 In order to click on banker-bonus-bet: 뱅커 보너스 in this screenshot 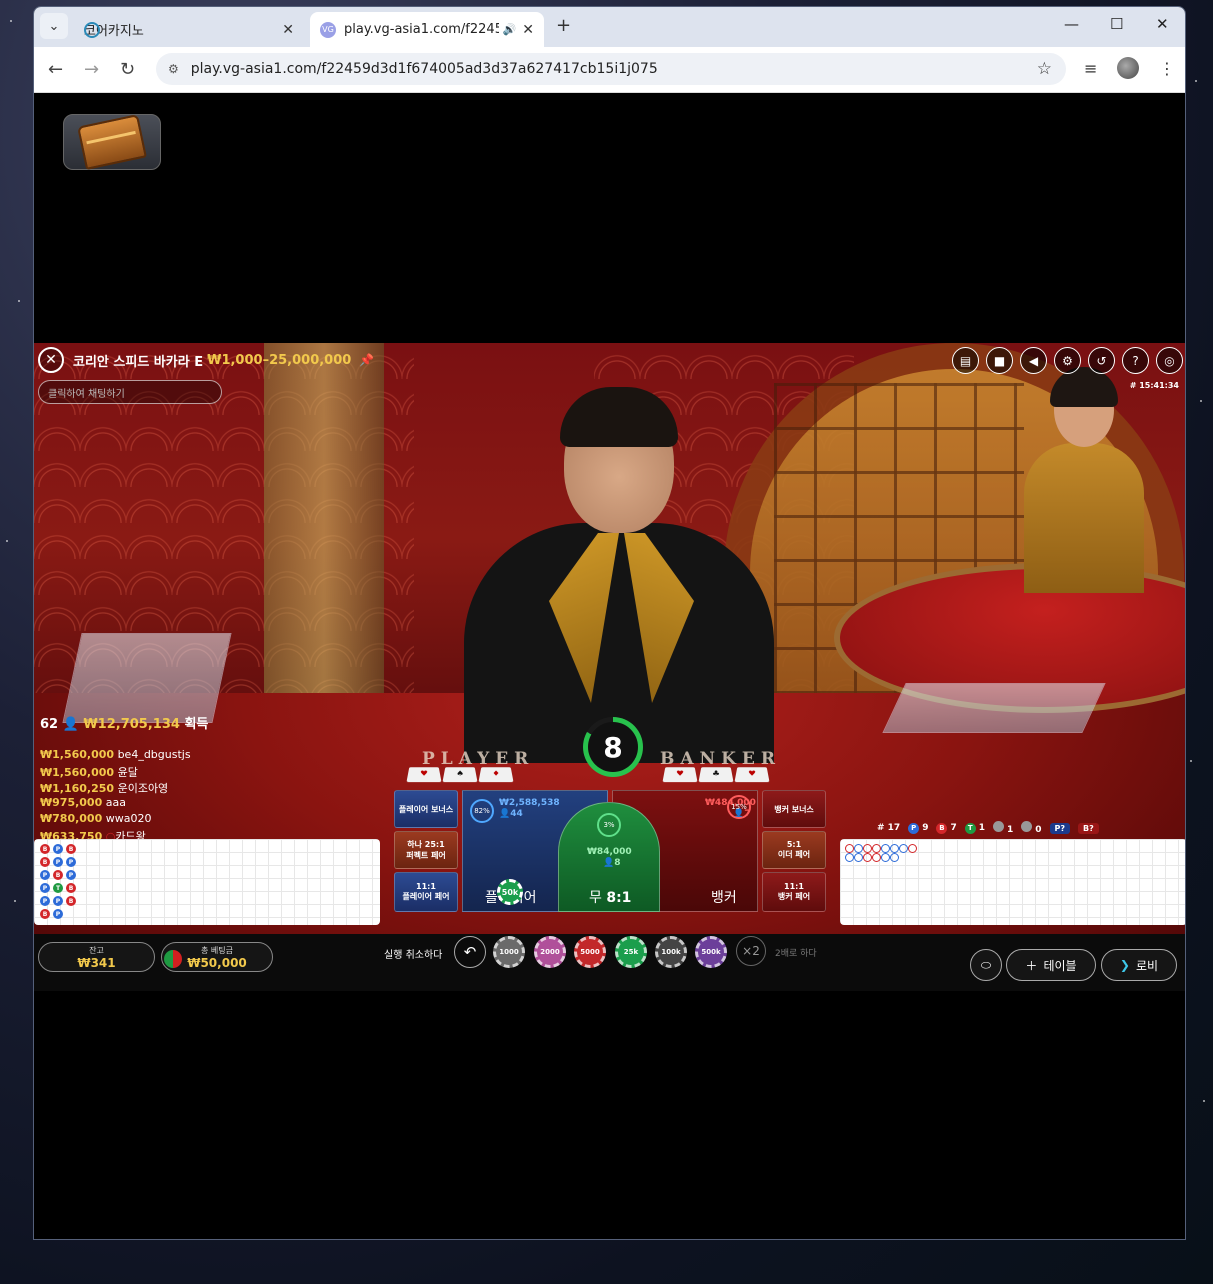, I will do `click(794, 809)`.